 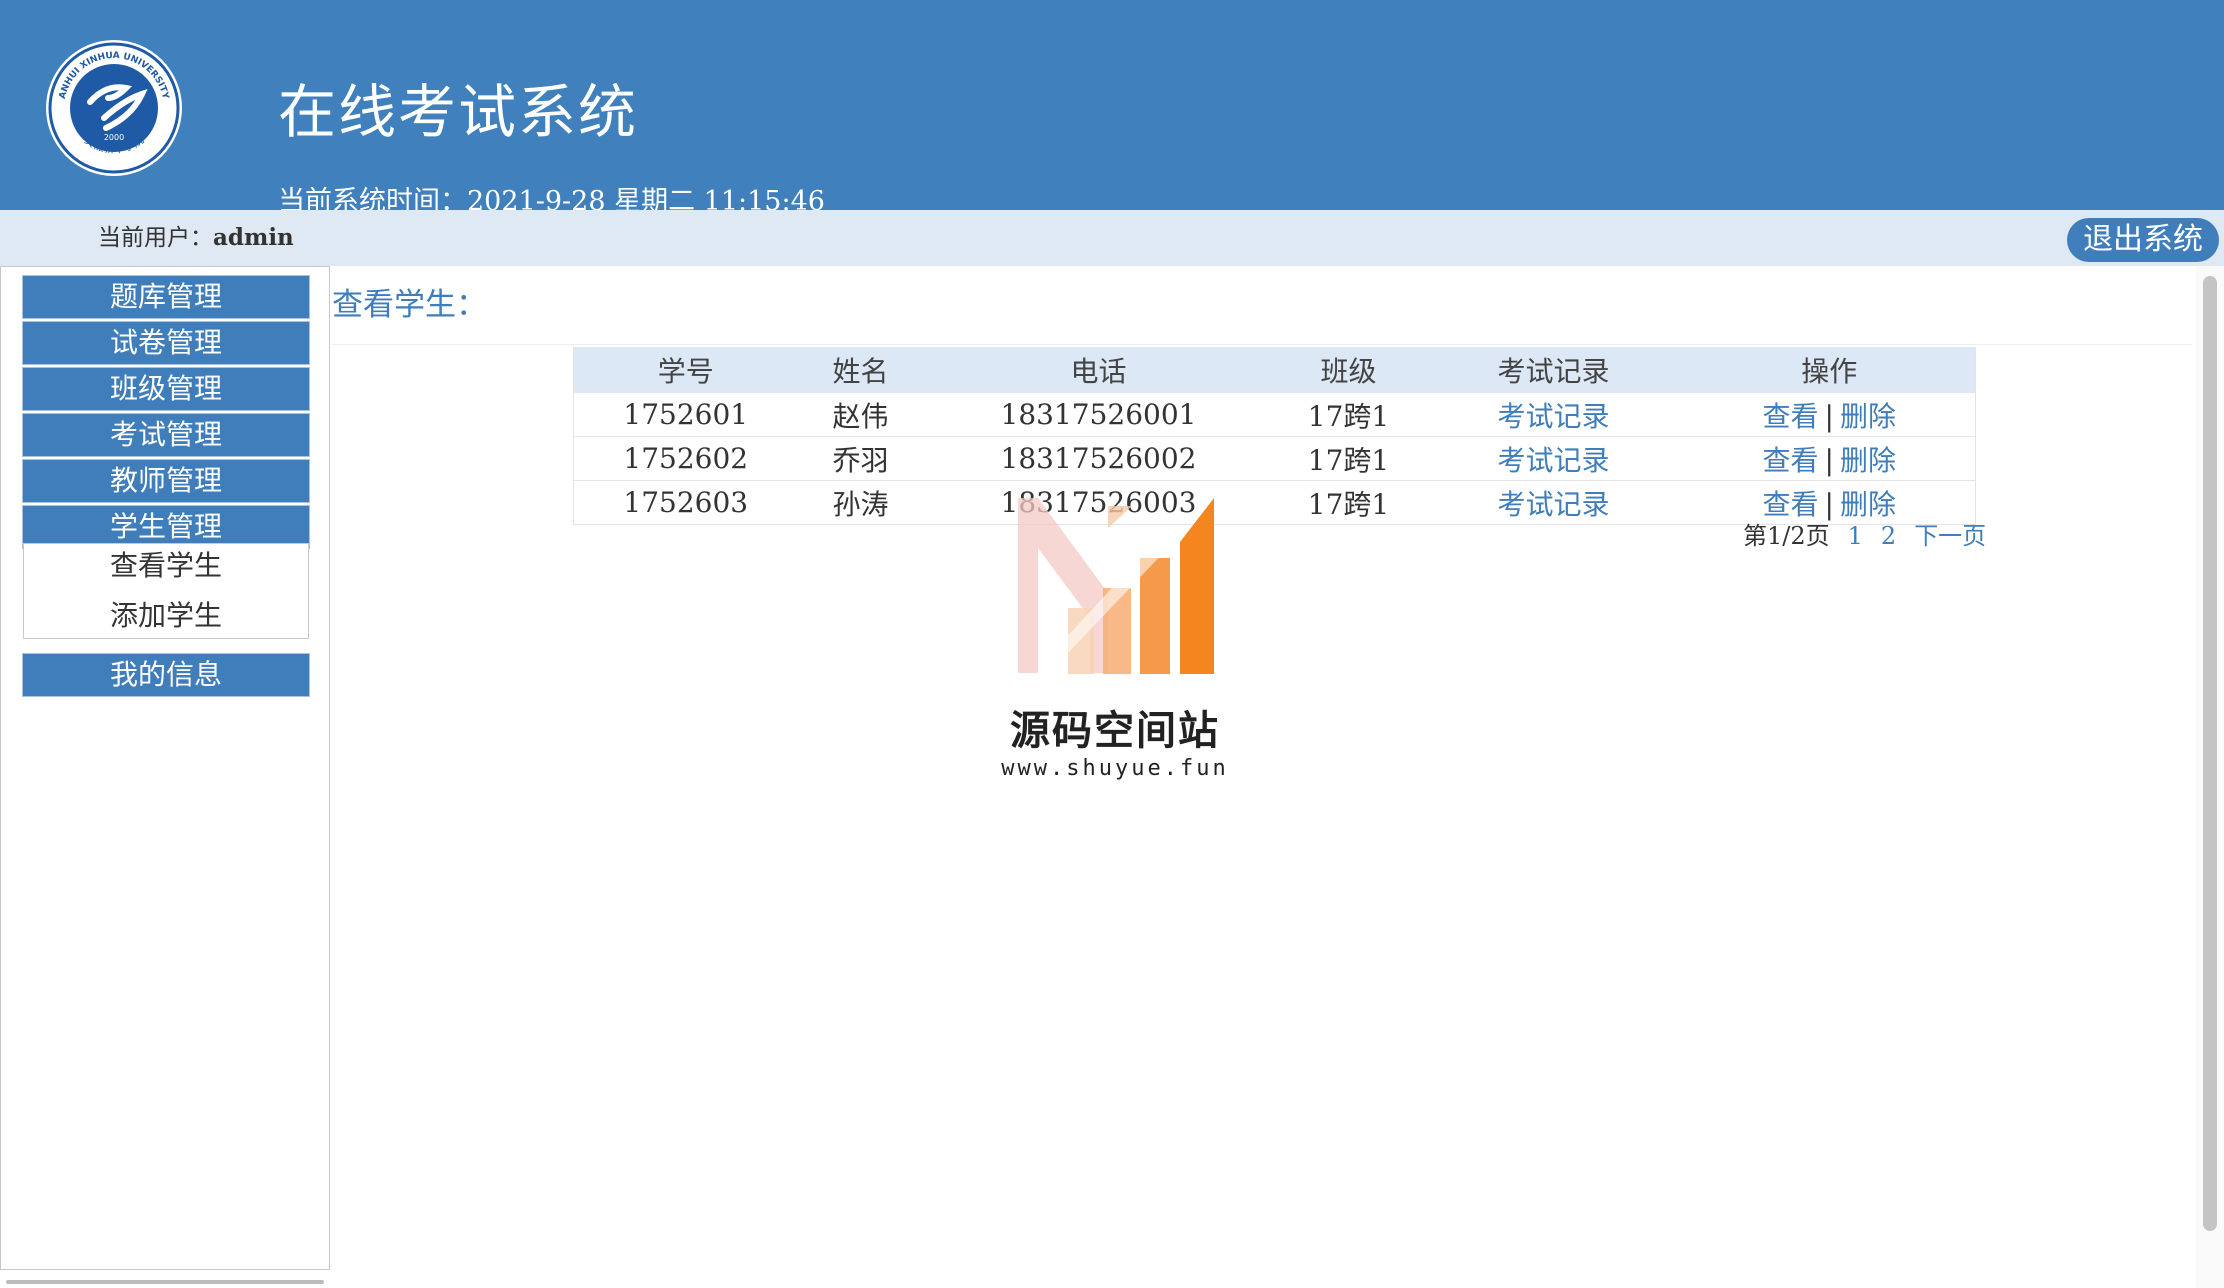 I want to click on watermark-name: 源码空间站, so click(x=1115, y=731).